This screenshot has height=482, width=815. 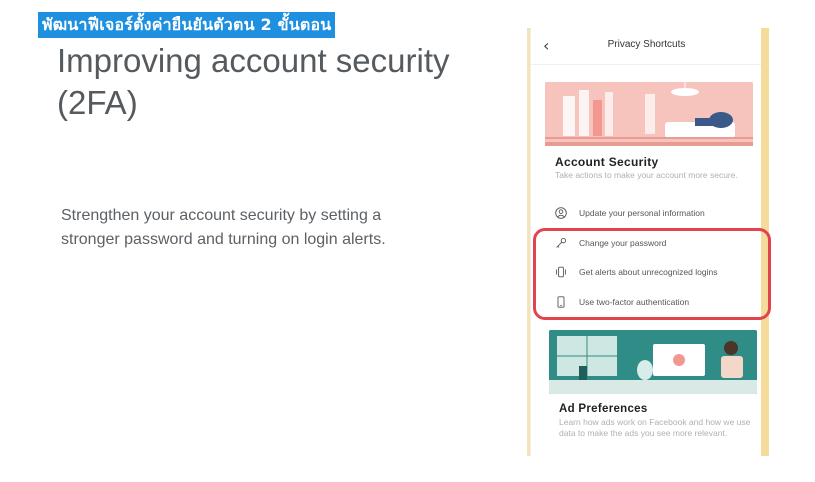 What do you see at coordinates (653, 362) in the screenshot?
I see `ad-preferences-illustration` at bounding box center [653, 362].